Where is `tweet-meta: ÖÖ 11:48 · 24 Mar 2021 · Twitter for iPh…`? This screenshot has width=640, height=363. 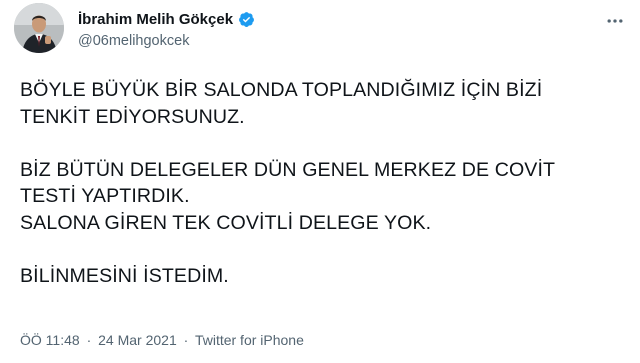 tweet-meta: ÖÖ 11:48 · 24 Mar 2021 · Twitter for iPh… is located at coordinates (162, 340).